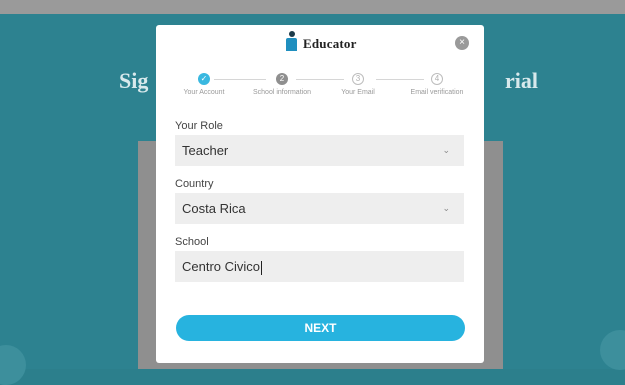  What do you see at coordinates (262, 267) in the screenshot?
I see `text-cursor` at bounding box center [262, 267].